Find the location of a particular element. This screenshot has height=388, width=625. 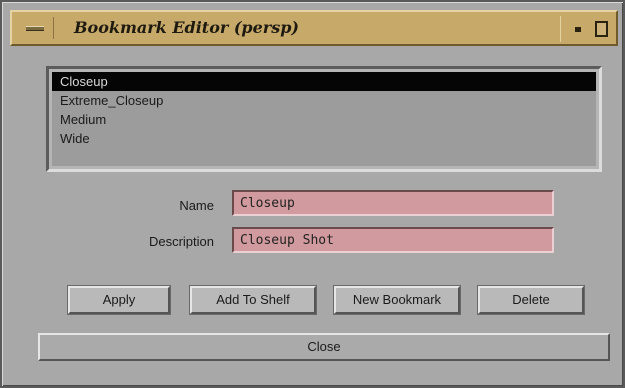

minimize-icon is located at coordinates (578, 29).